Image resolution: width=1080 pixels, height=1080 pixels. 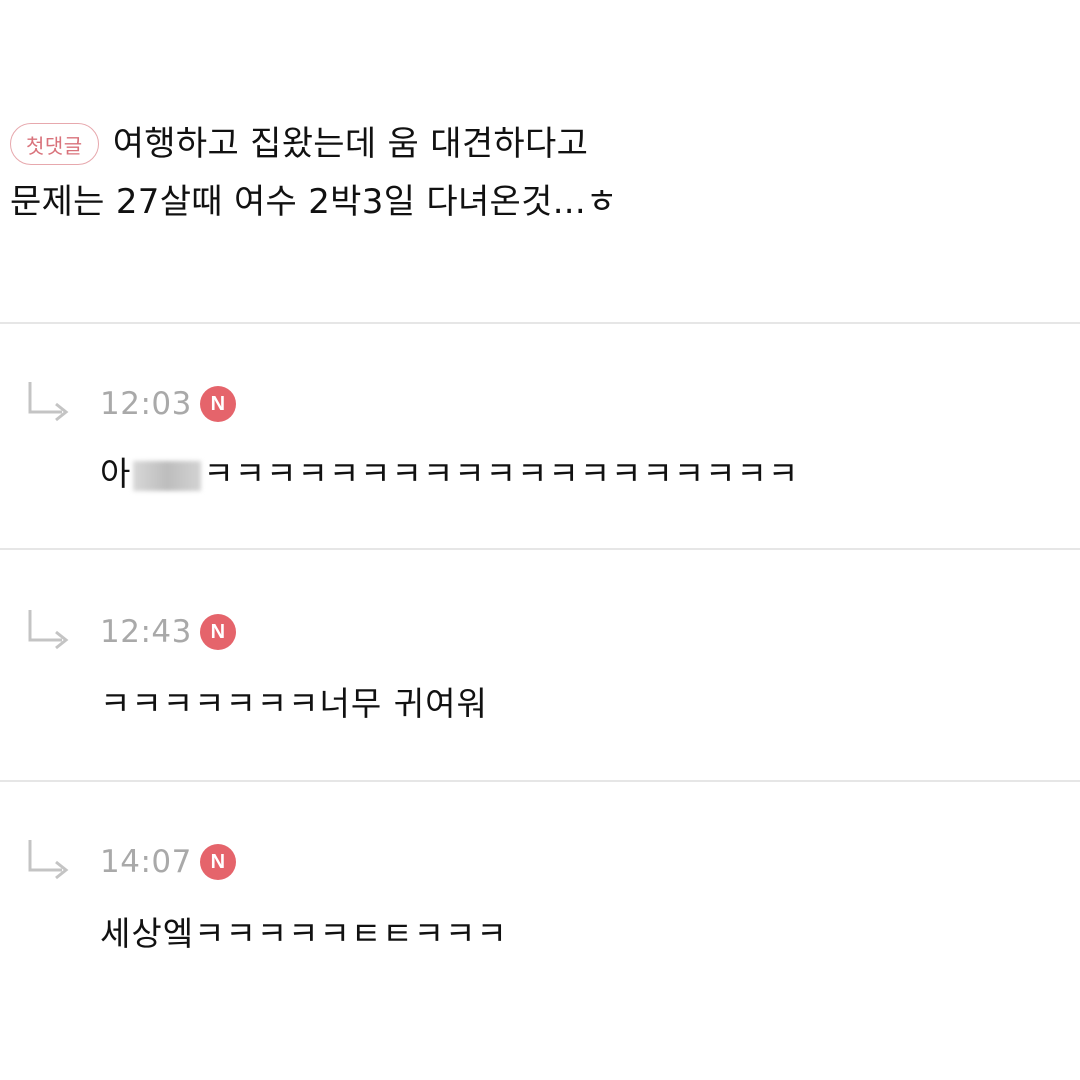 I want to click on reply-text: ㅋㅋㅋㅋㅋㅋㅋ너무 귀여워, so click(x=294, y=703).